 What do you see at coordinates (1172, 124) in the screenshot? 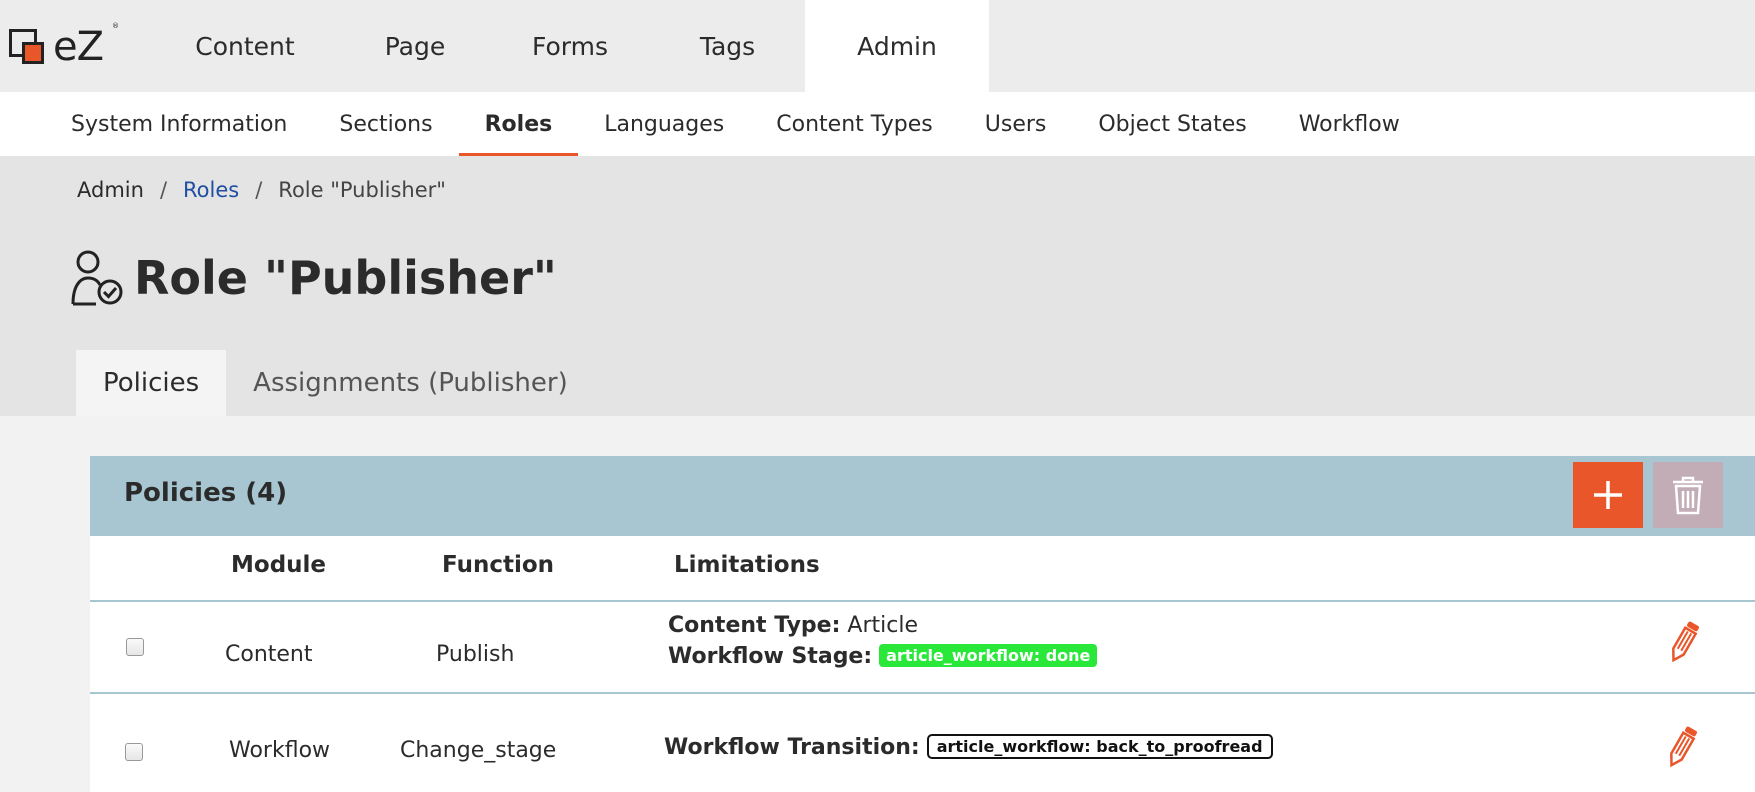
I see `sub-nav-object-states: Object States` at bounding box center [1172, 124].